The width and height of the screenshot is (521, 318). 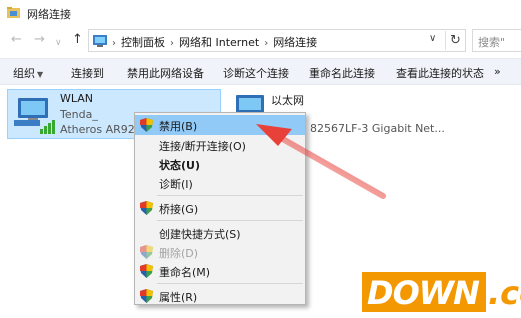 I want to click on rename-connection-button: 重命名此连接, so click(x=342, y=73).